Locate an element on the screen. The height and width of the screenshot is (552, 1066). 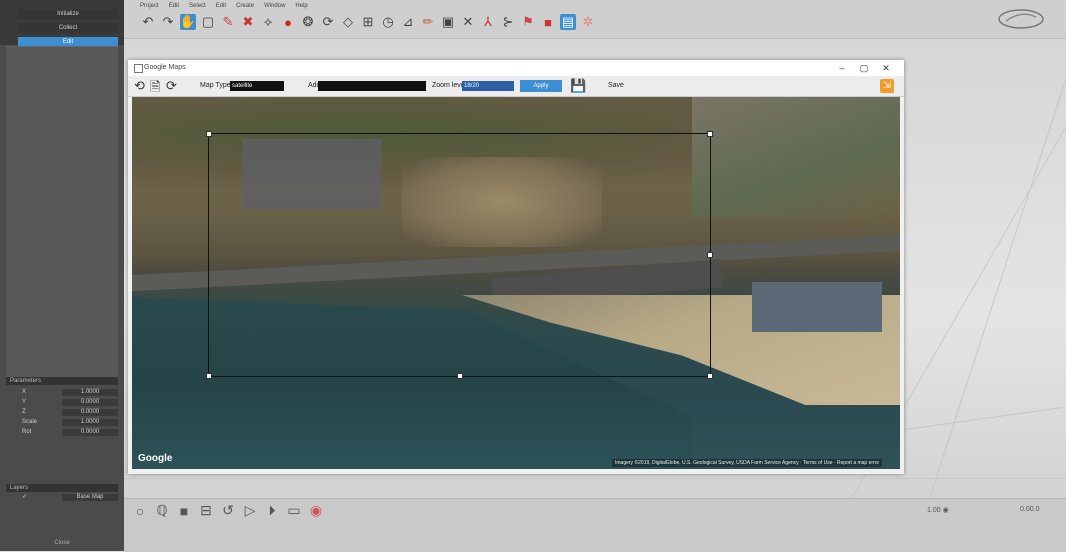
image-icon: ⊟ is located at coordinates (206, 510).